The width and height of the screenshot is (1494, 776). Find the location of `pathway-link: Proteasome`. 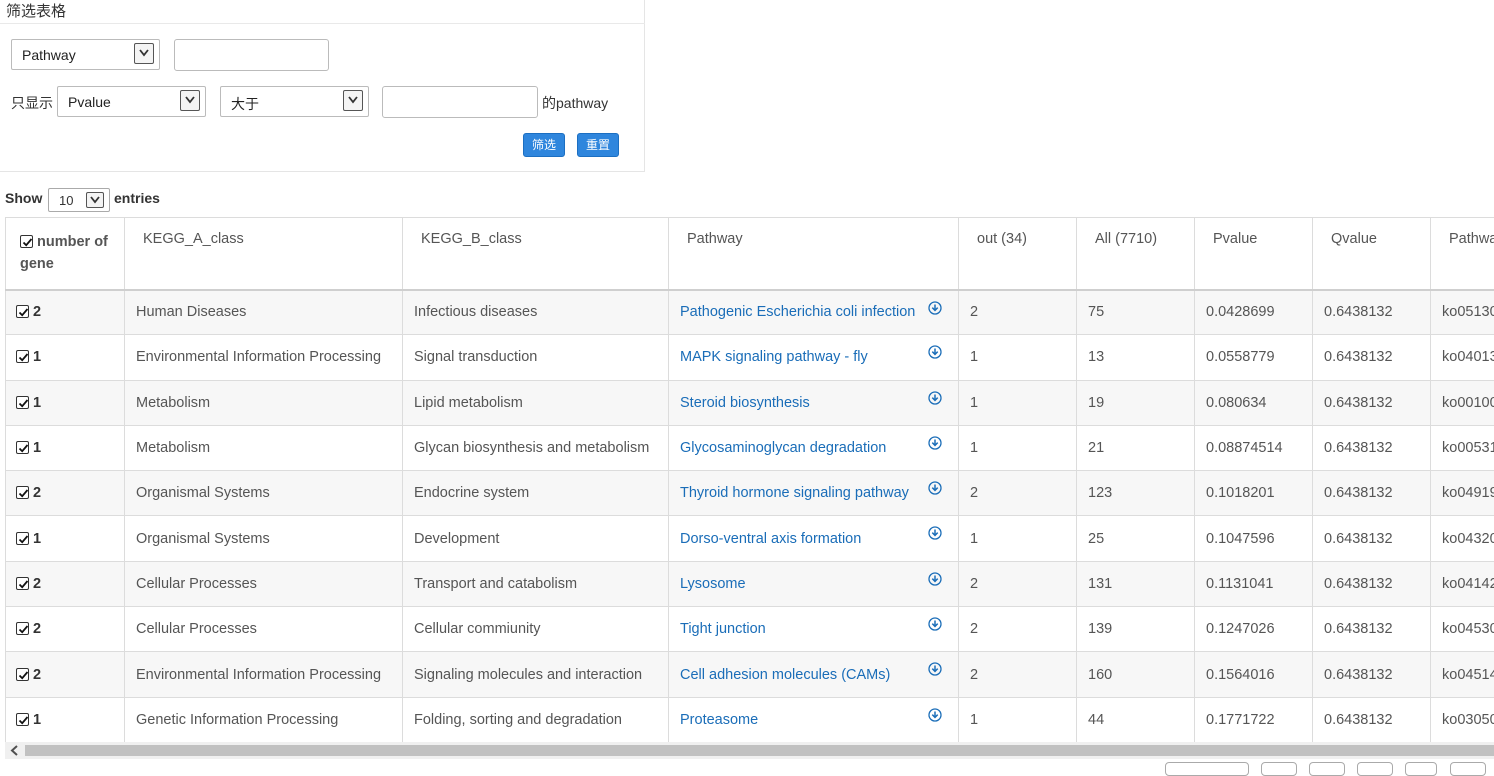

pathway-link: Proteasome is located at coordinates (719, 720).